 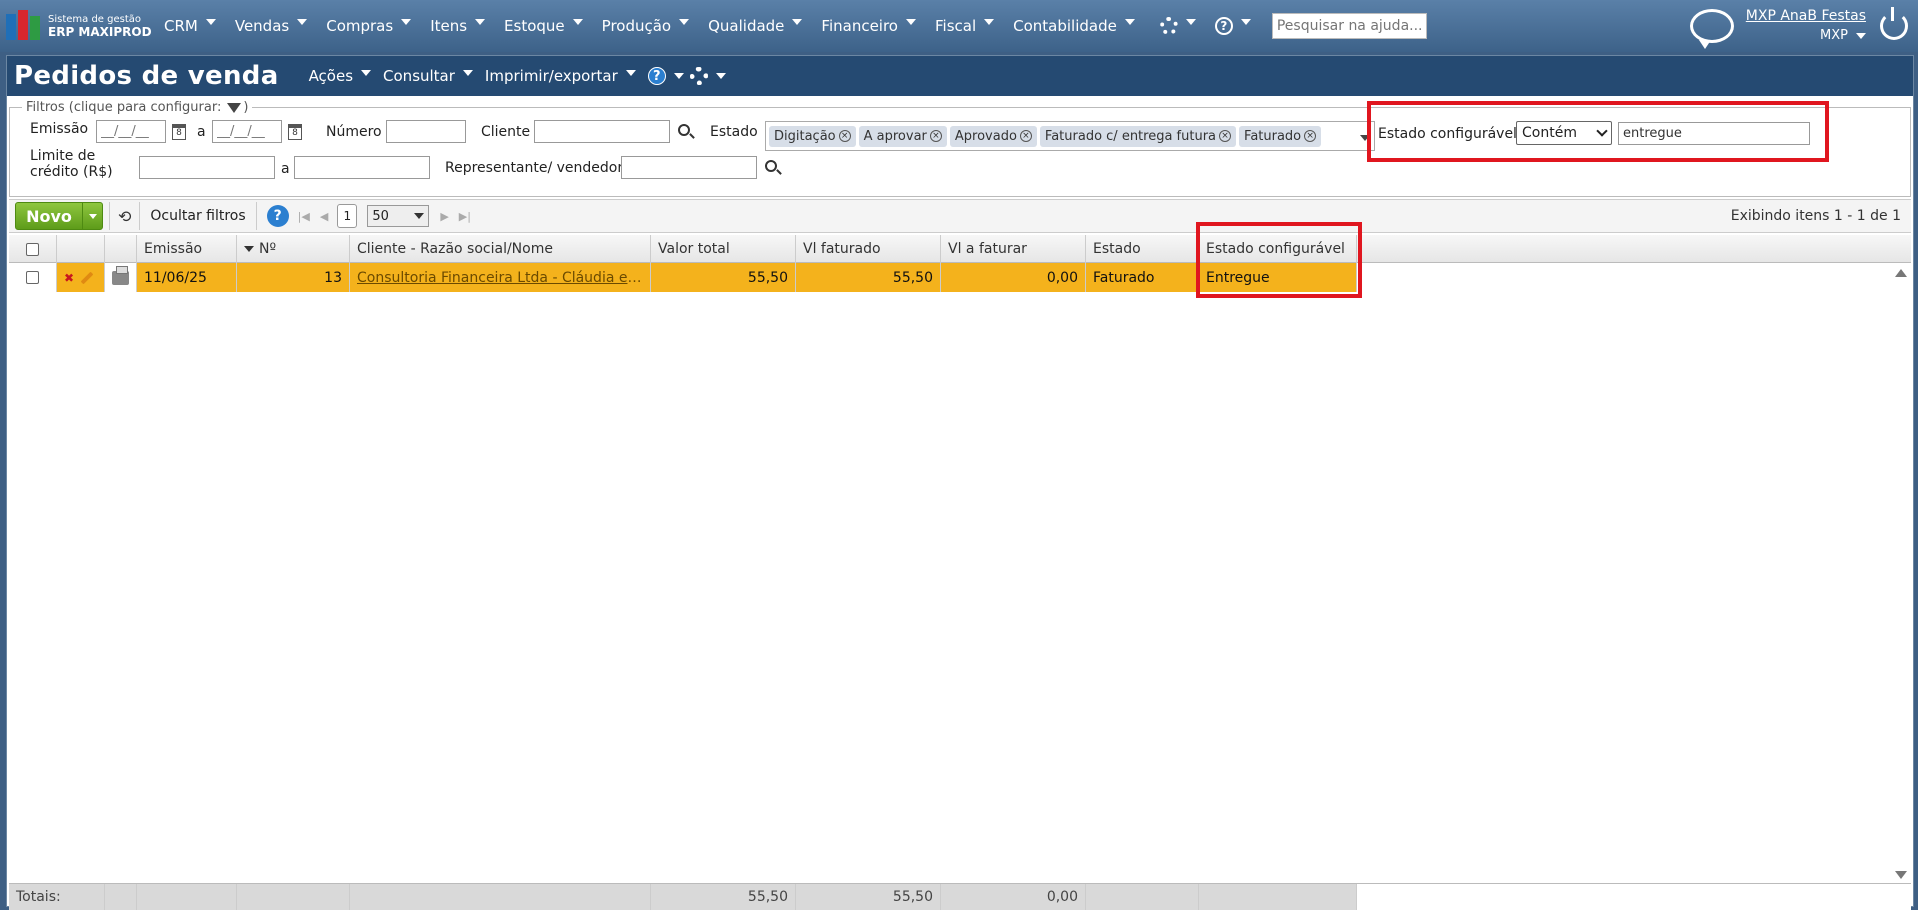 What do you see at coordinates (270, 26) in the screenshot?
I see `menu-vendas: Vendas` at bounding box center [270, 26].